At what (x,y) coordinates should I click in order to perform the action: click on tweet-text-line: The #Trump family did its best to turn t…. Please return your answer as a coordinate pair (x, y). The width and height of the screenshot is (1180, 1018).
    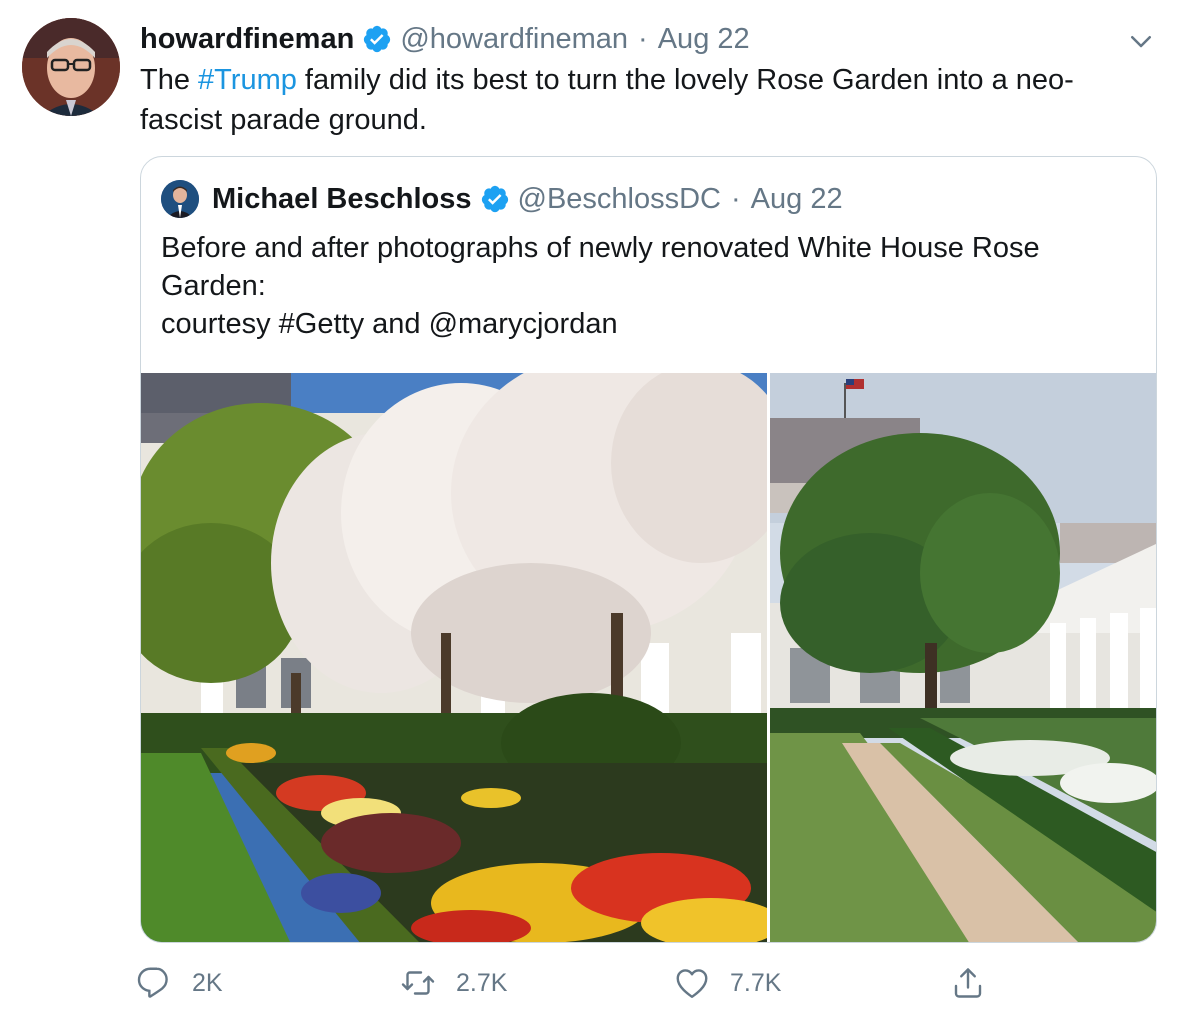
    Looking at the image, I should click on (607, 80).